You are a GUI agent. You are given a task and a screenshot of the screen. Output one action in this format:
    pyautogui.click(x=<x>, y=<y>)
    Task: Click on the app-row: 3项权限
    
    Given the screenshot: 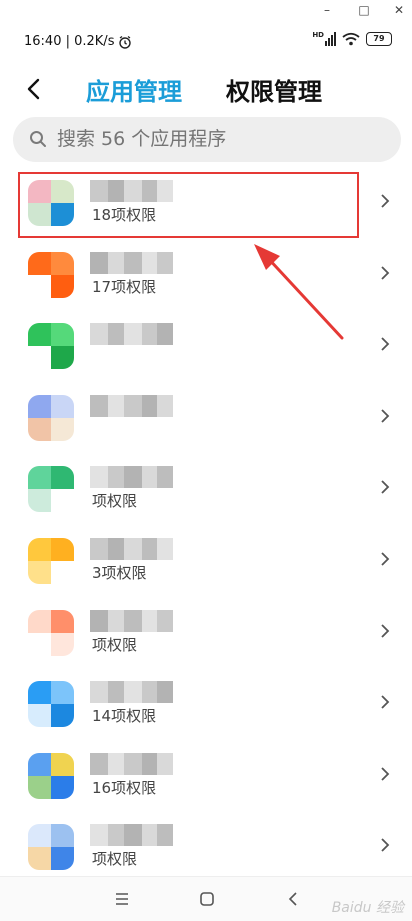 What is the action you would take?
    pyautogui.click(x=206, y=560)
    